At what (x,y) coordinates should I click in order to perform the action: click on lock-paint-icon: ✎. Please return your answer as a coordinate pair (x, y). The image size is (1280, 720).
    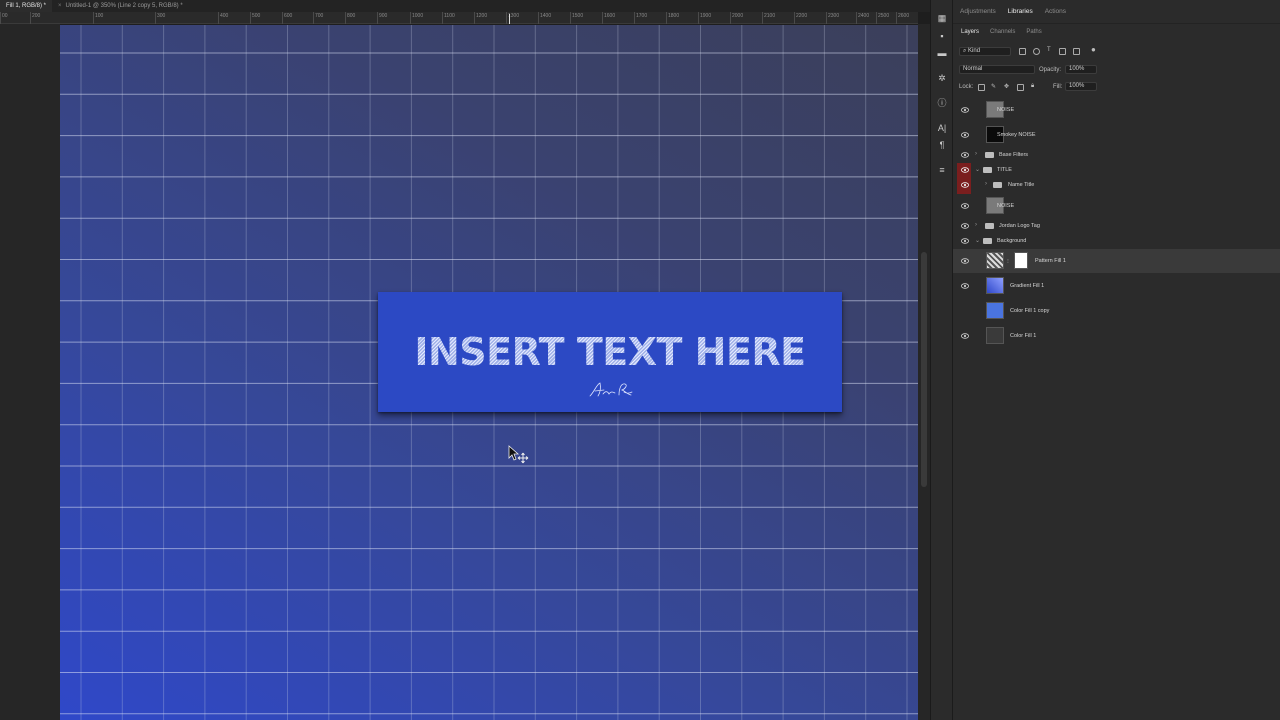
    Looking at the image, I should click on (993, 86).